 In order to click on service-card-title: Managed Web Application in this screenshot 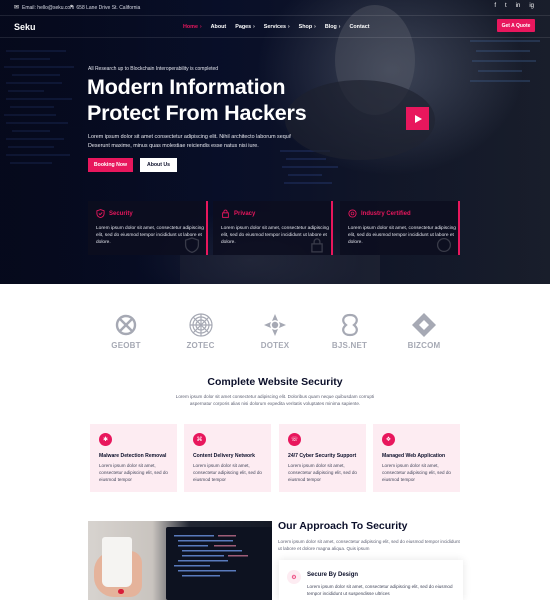, I will do `click(414, 456)`.